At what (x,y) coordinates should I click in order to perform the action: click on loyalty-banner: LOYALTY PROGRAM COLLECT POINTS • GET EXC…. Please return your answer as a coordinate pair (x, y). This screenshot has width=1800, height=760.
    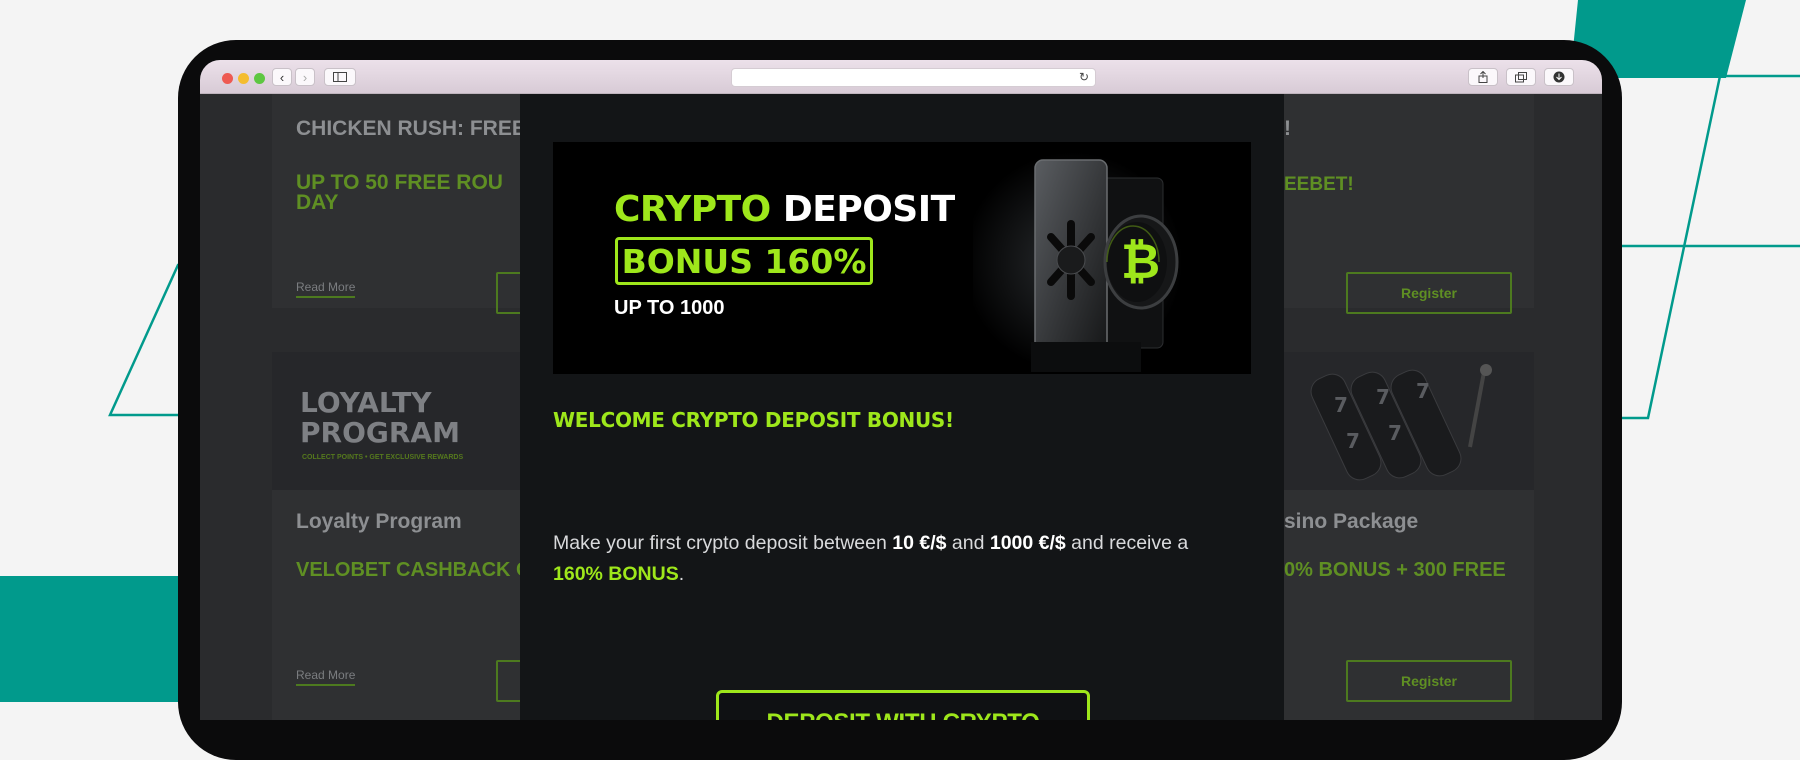
    Looking at the image, I should click on (397, 421).